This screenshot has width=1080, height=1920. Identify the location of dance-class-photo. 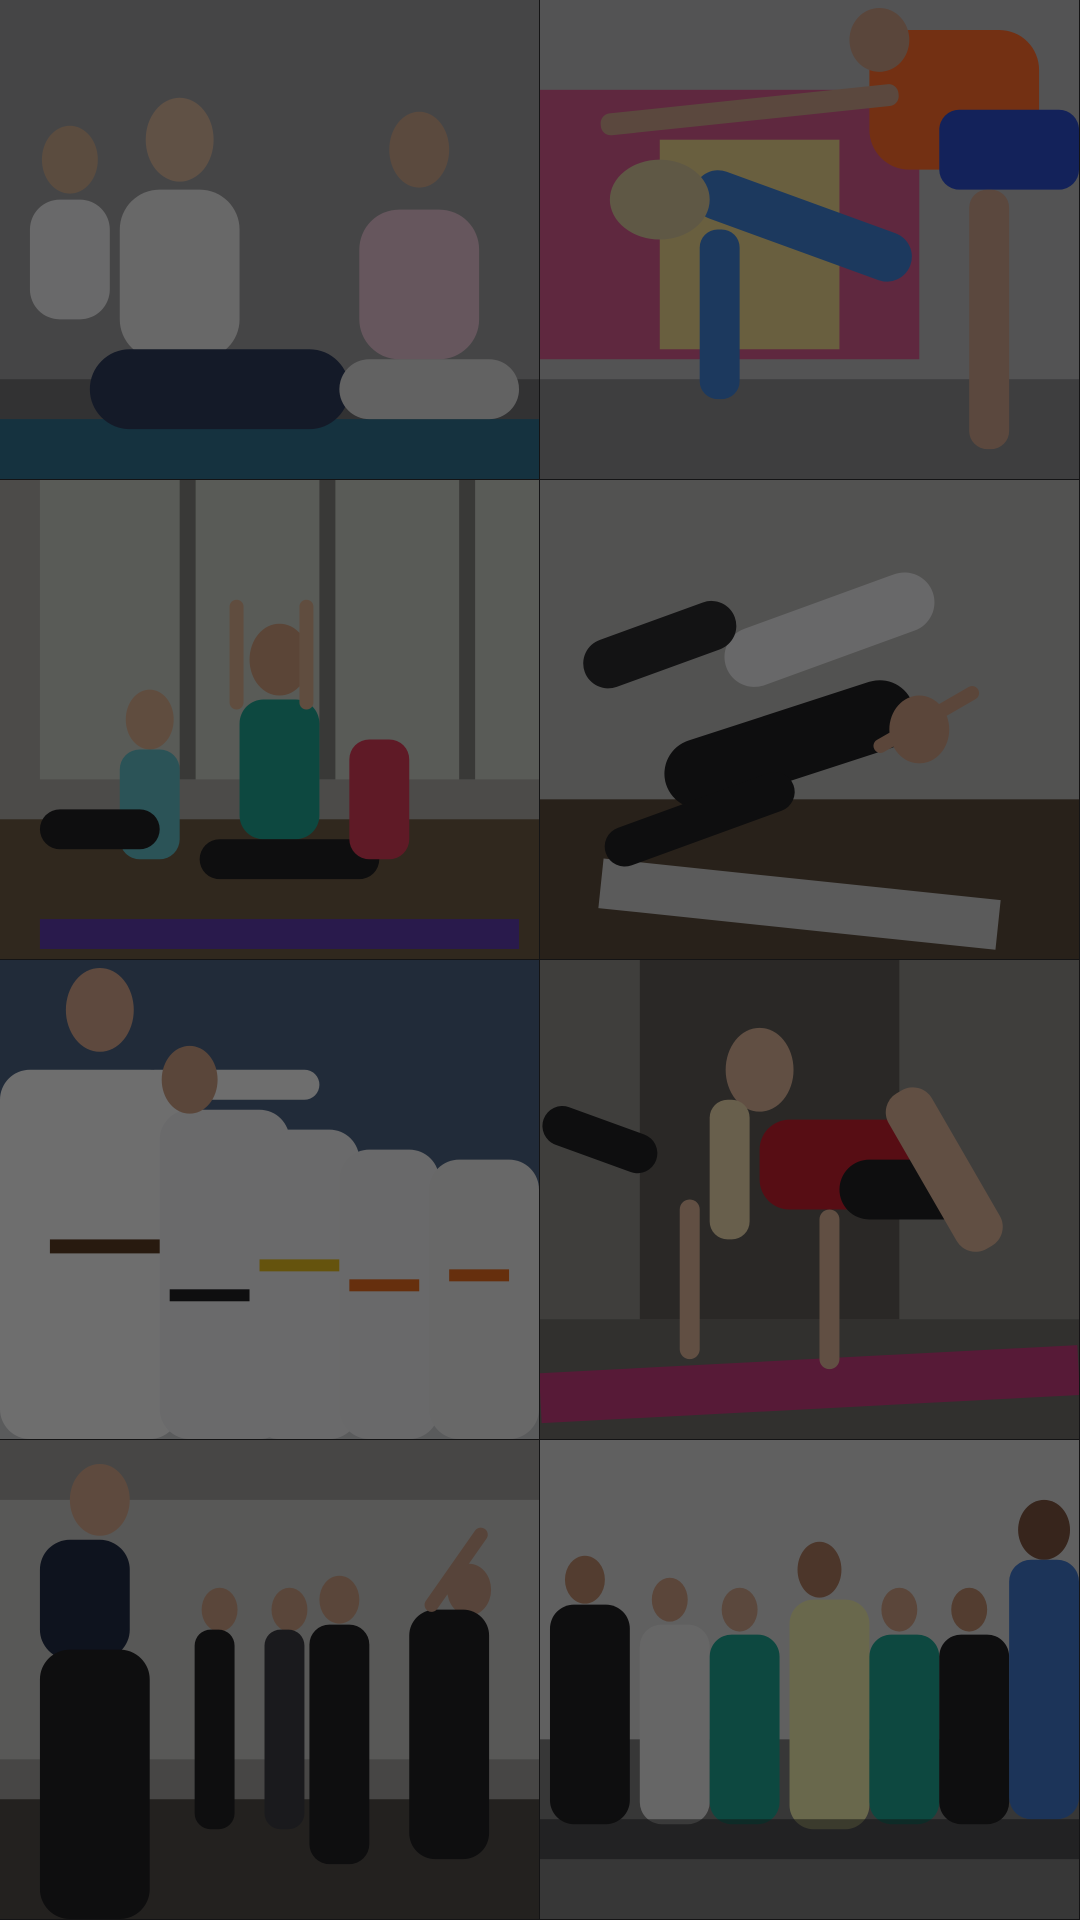
(269, 1679).